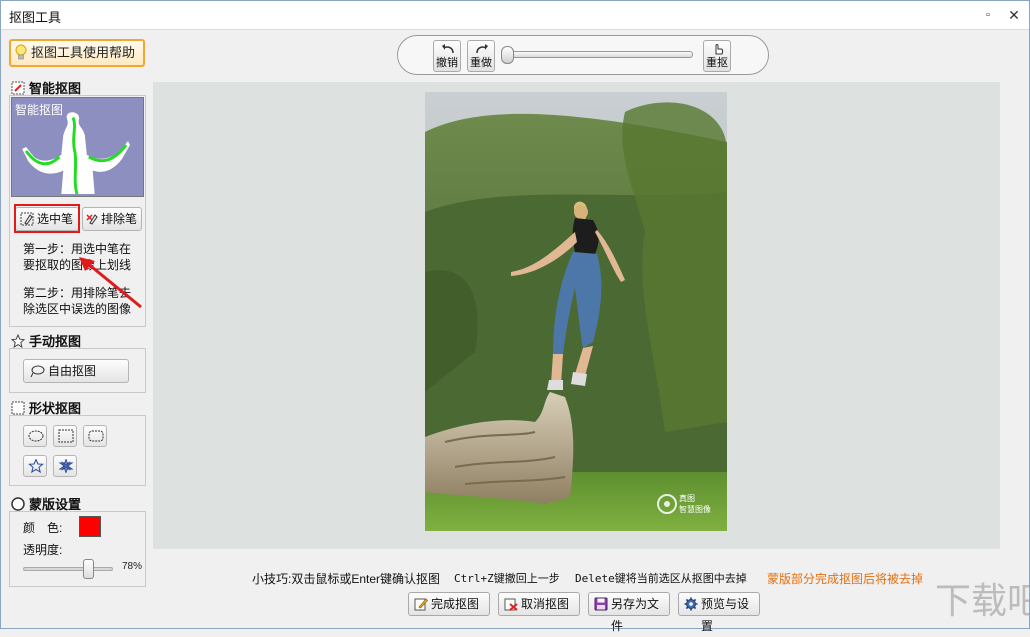 Image resolution: width=1030 pixels, height=637 pixels. Describe the element at coordinates (18, 341) in the screenshot. I see `star-outline-icon` at that location.